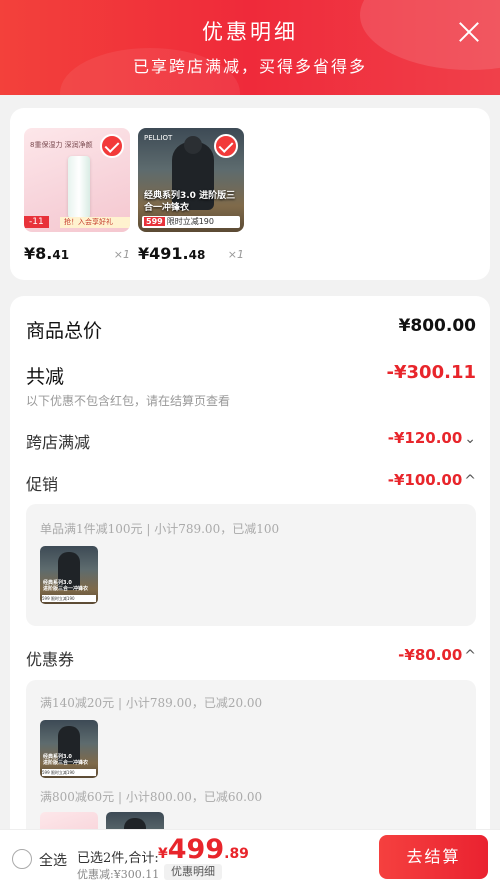 This screenshot has height=881, width=500. I want to click on product-image: 8重保湿力 深润净颜 -11 抢！入会享好礼, so click(77, 180).